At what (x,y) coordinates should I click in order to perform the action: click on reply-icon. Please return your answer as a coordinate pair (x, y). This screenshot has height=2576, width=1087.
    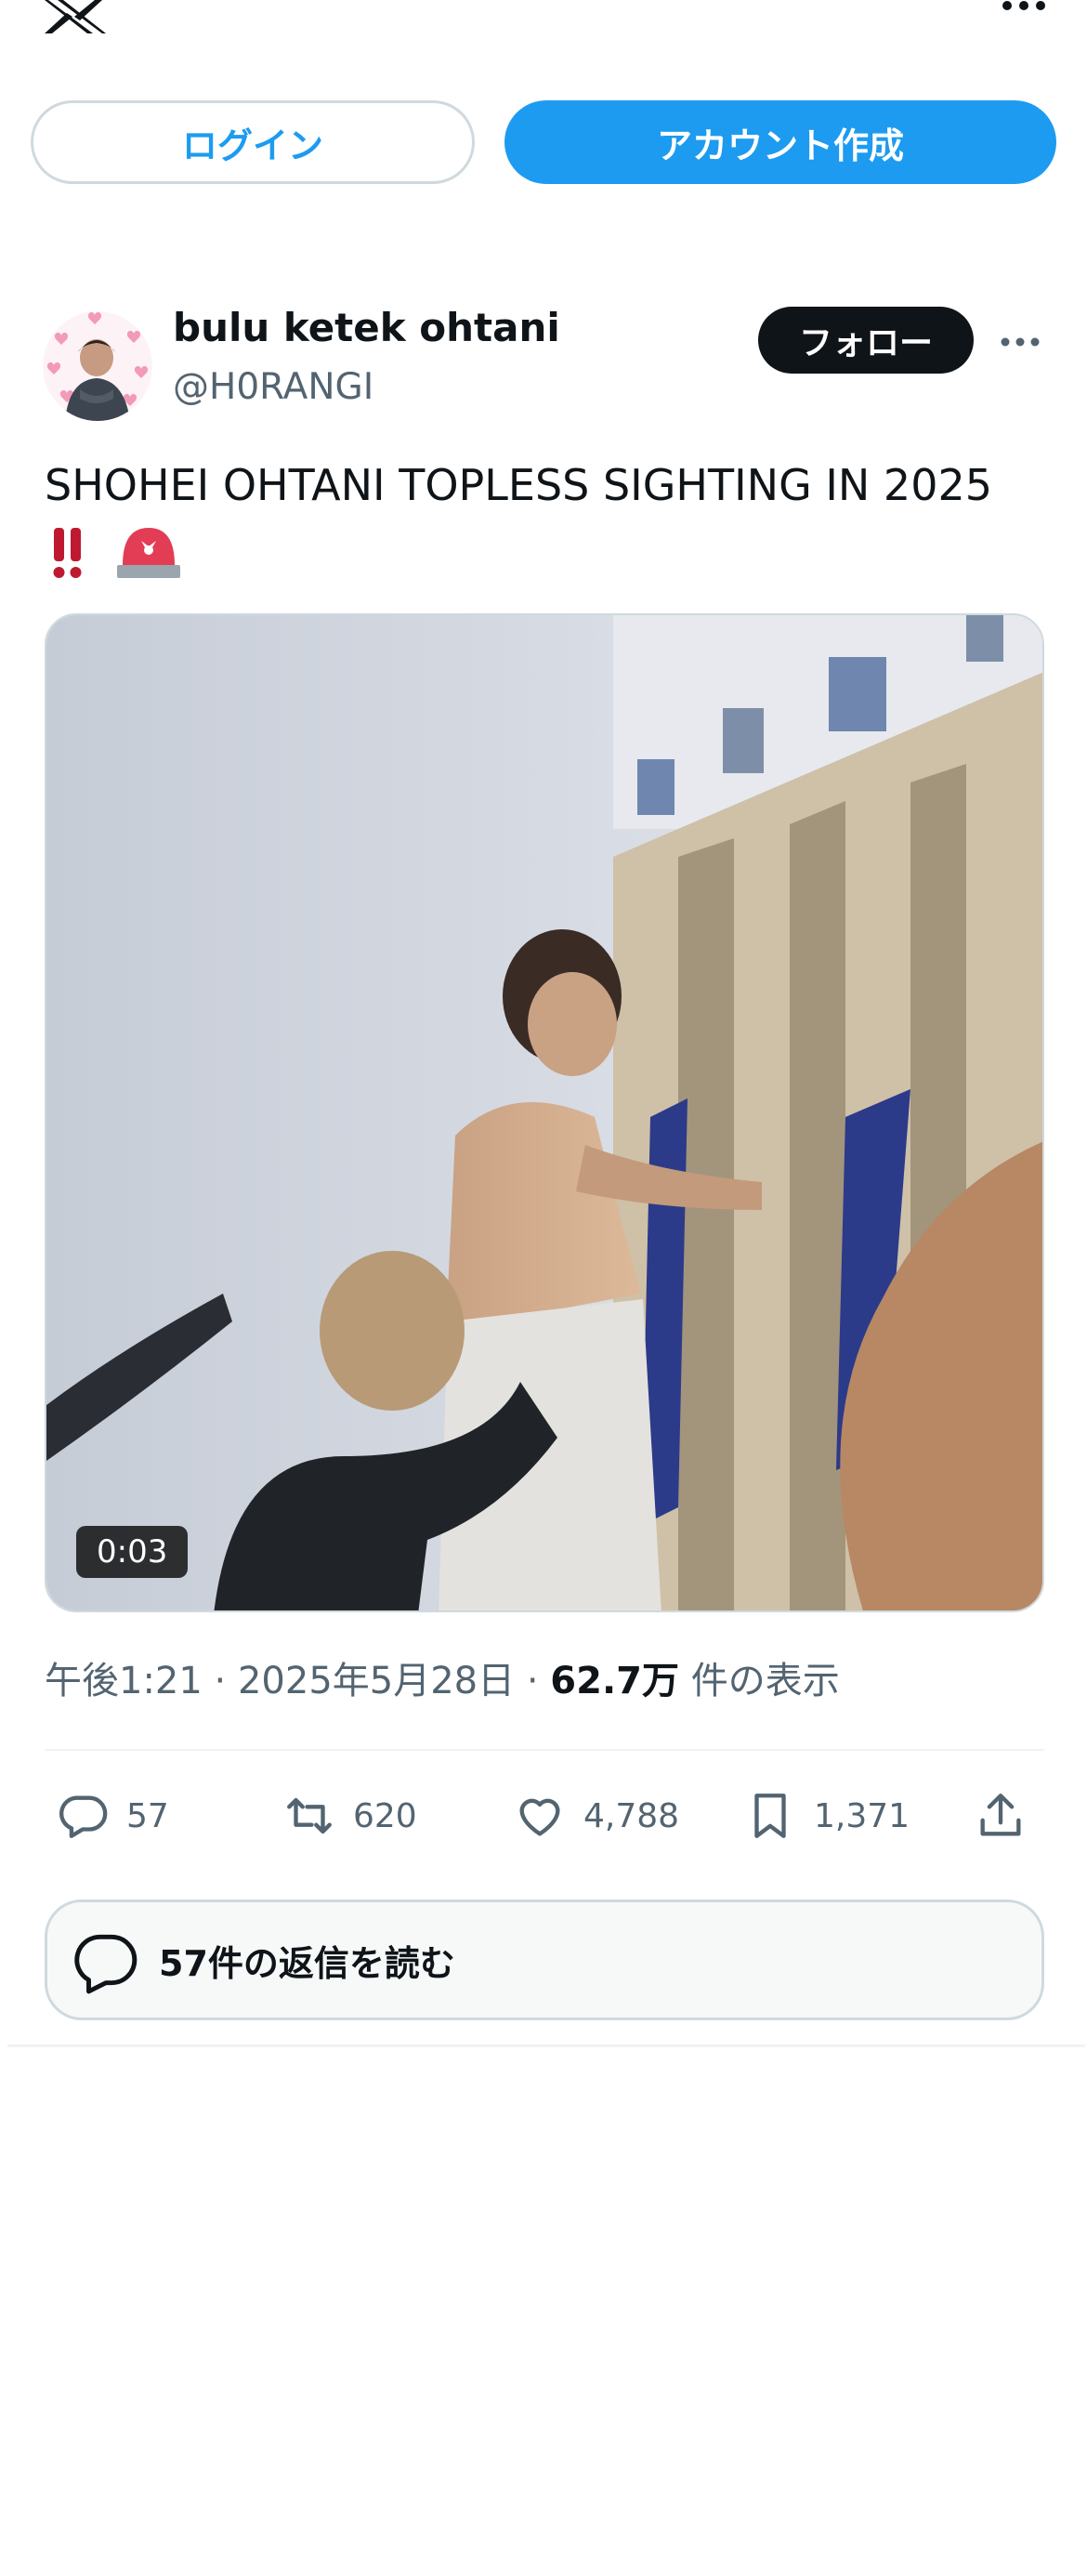
    Looking at the image, I should click on (83, 1816).